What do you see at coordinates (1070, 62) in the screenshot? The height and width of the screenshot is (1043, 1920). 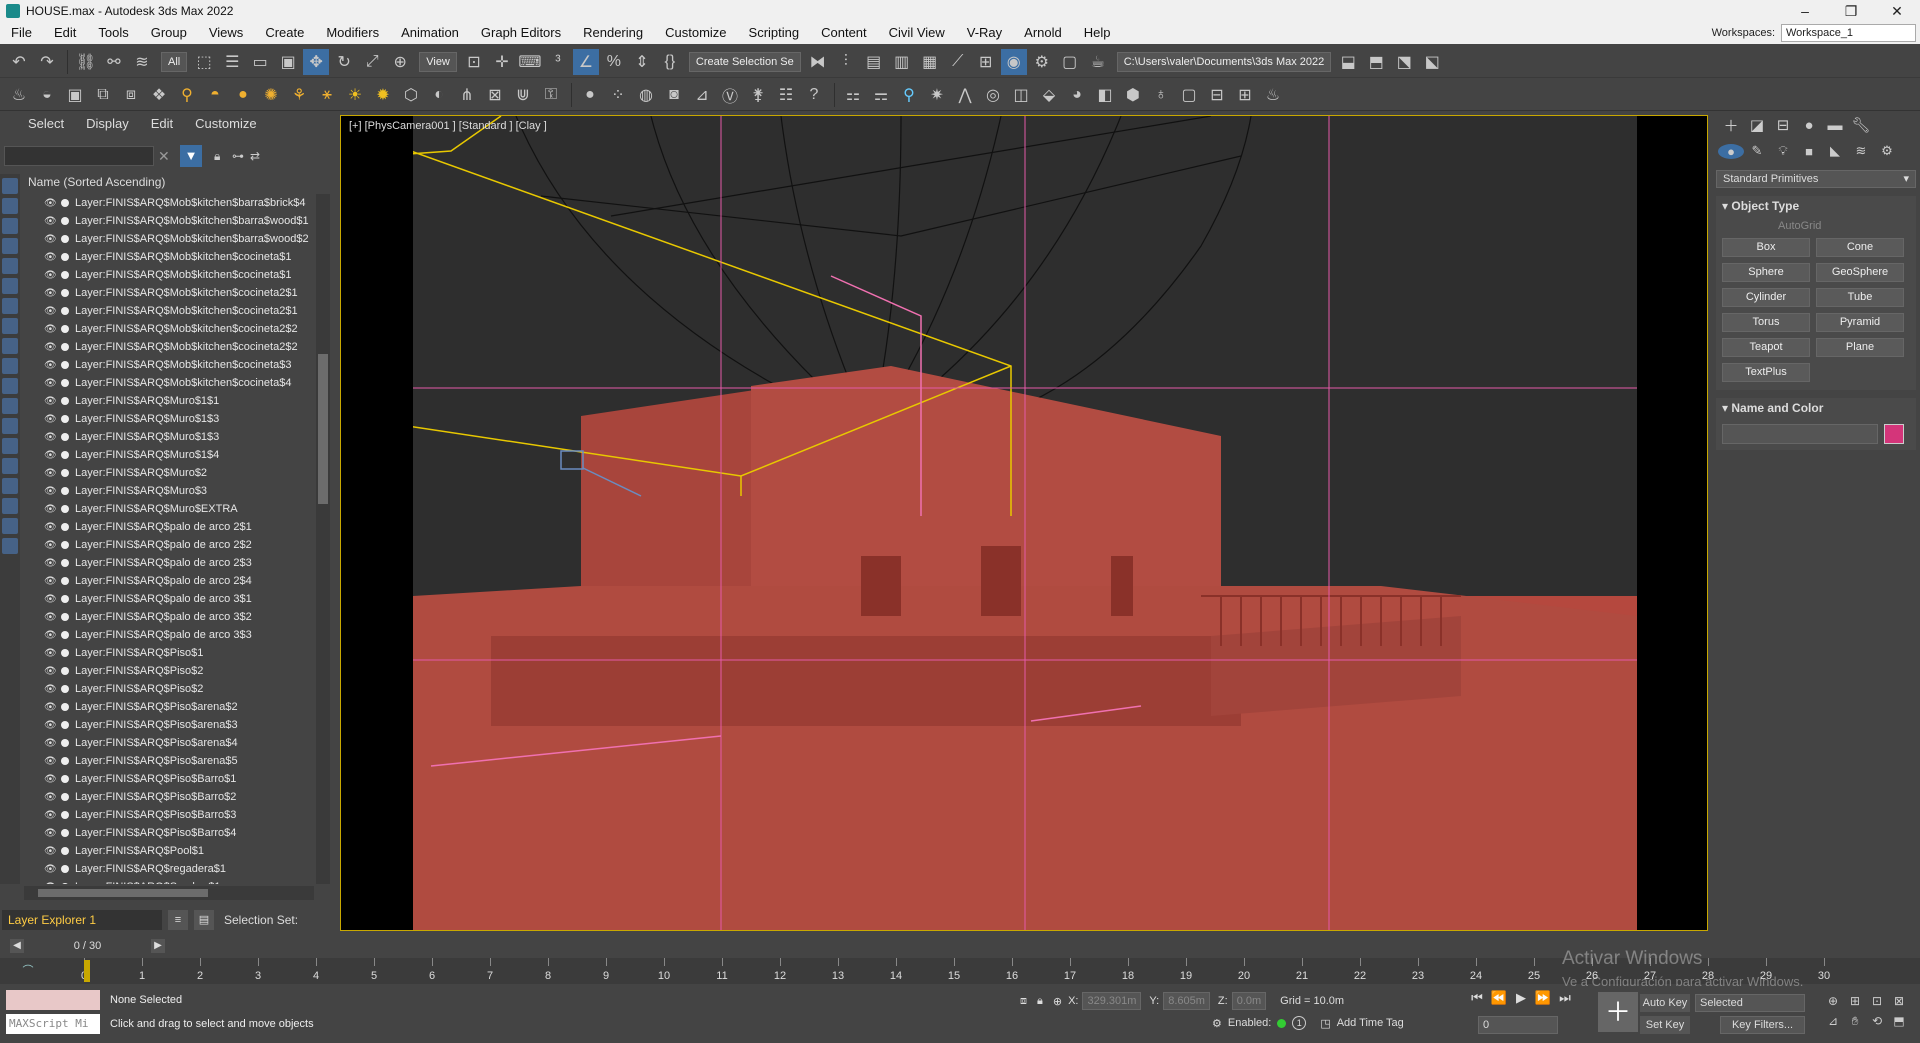 I see `rendered-frame-icon: ▢` at bounding box center [1070, 62].